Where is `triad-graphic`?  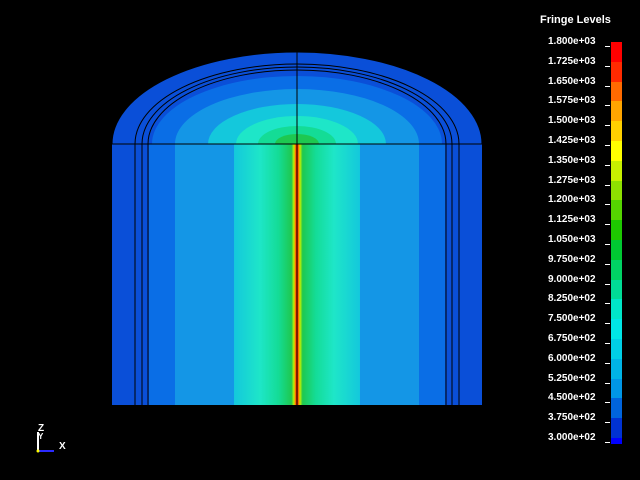 triad-graphic is located at coordinates (45, 442).